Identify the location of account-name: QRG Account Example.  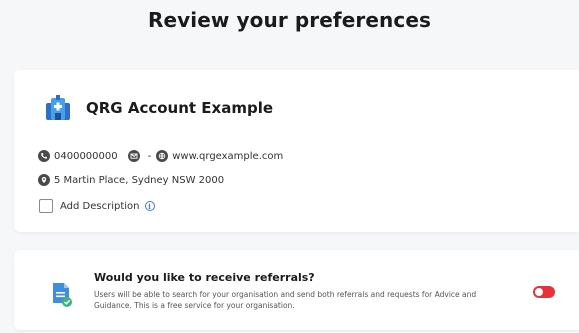
(180, 108).